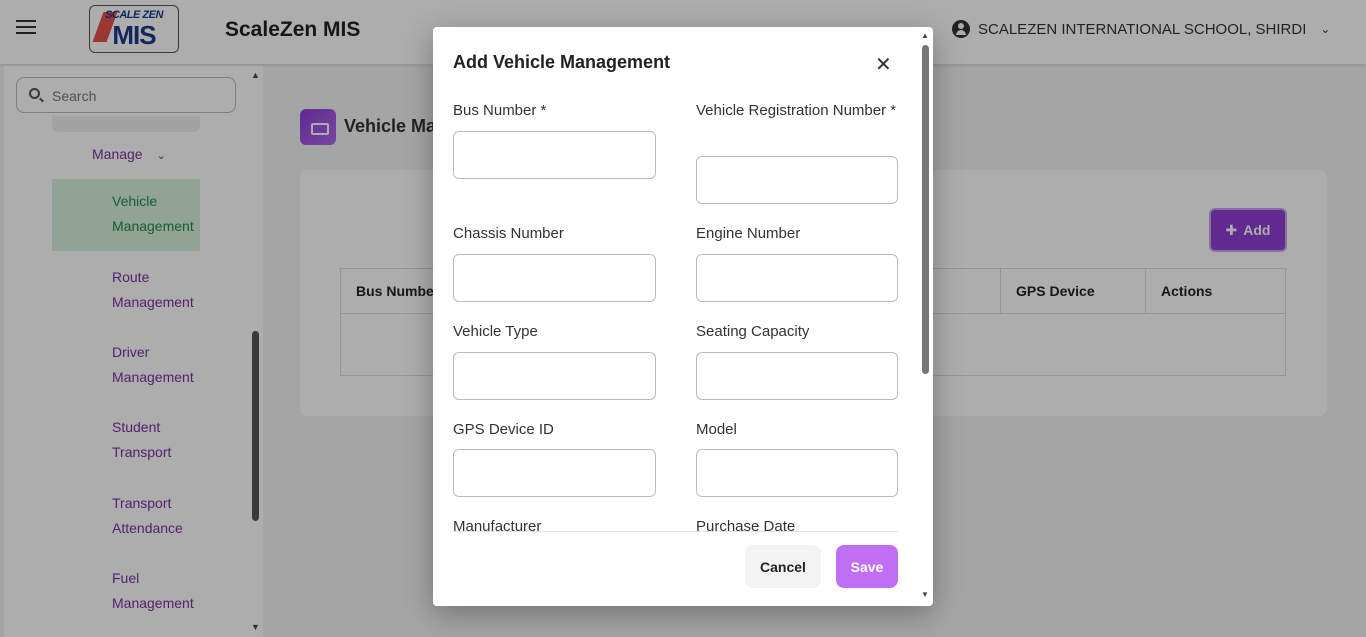  I want to click on close-icon: ✕, so click(883, 65).